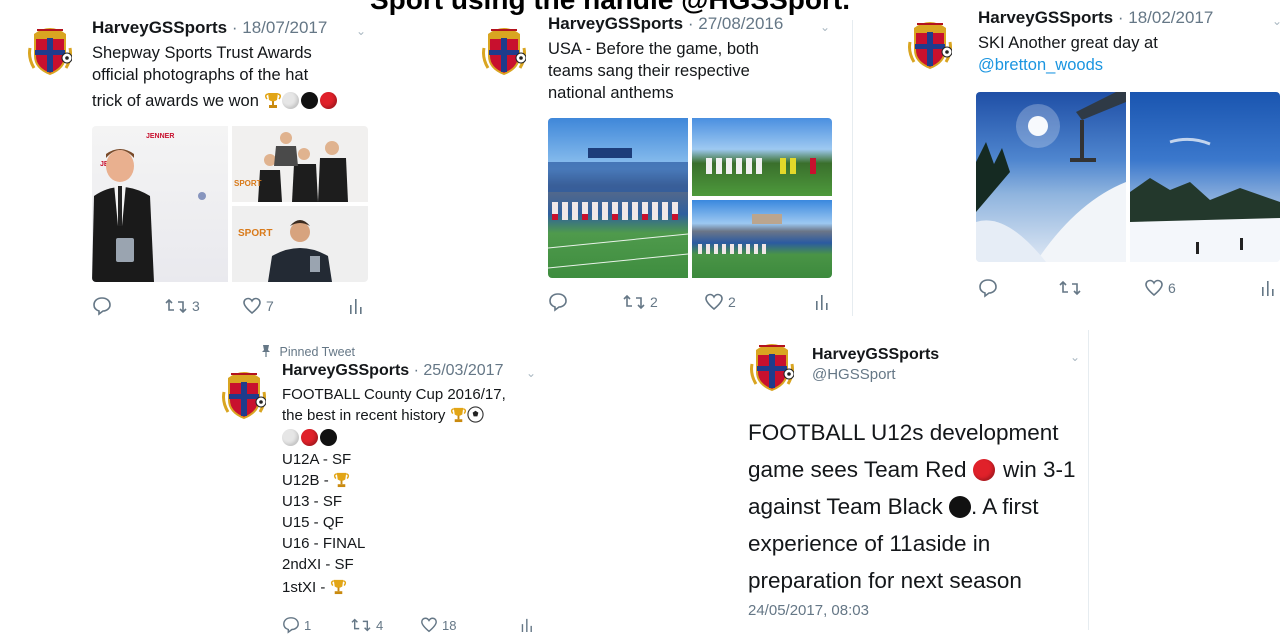  What do you see at coordinates (394, 394) in the screenshot?
I see `tweet-text-line: FOOTBALL County Cup 2016/17,` at bounding box center [394, 394].